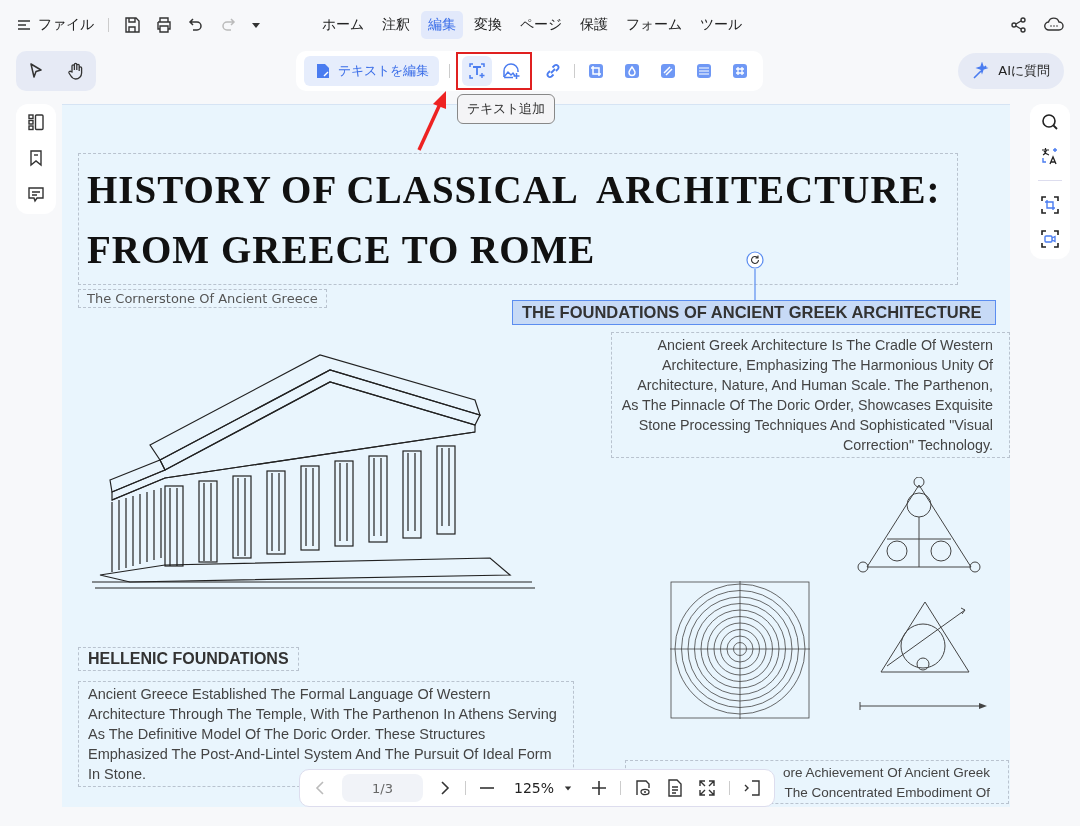 The image size is (1080, 826). I want to click on tooltip: テキスト追加, so click(506, 109).